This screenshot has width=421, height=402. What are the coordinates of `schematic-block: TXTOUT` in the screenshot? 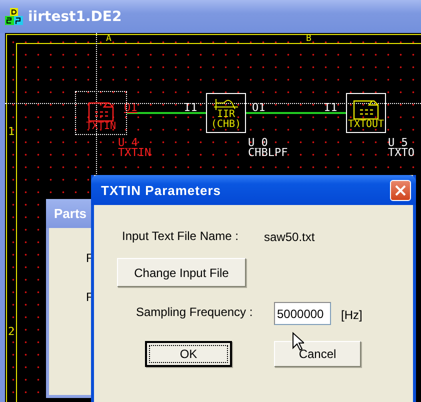 It's located at (366, 113).